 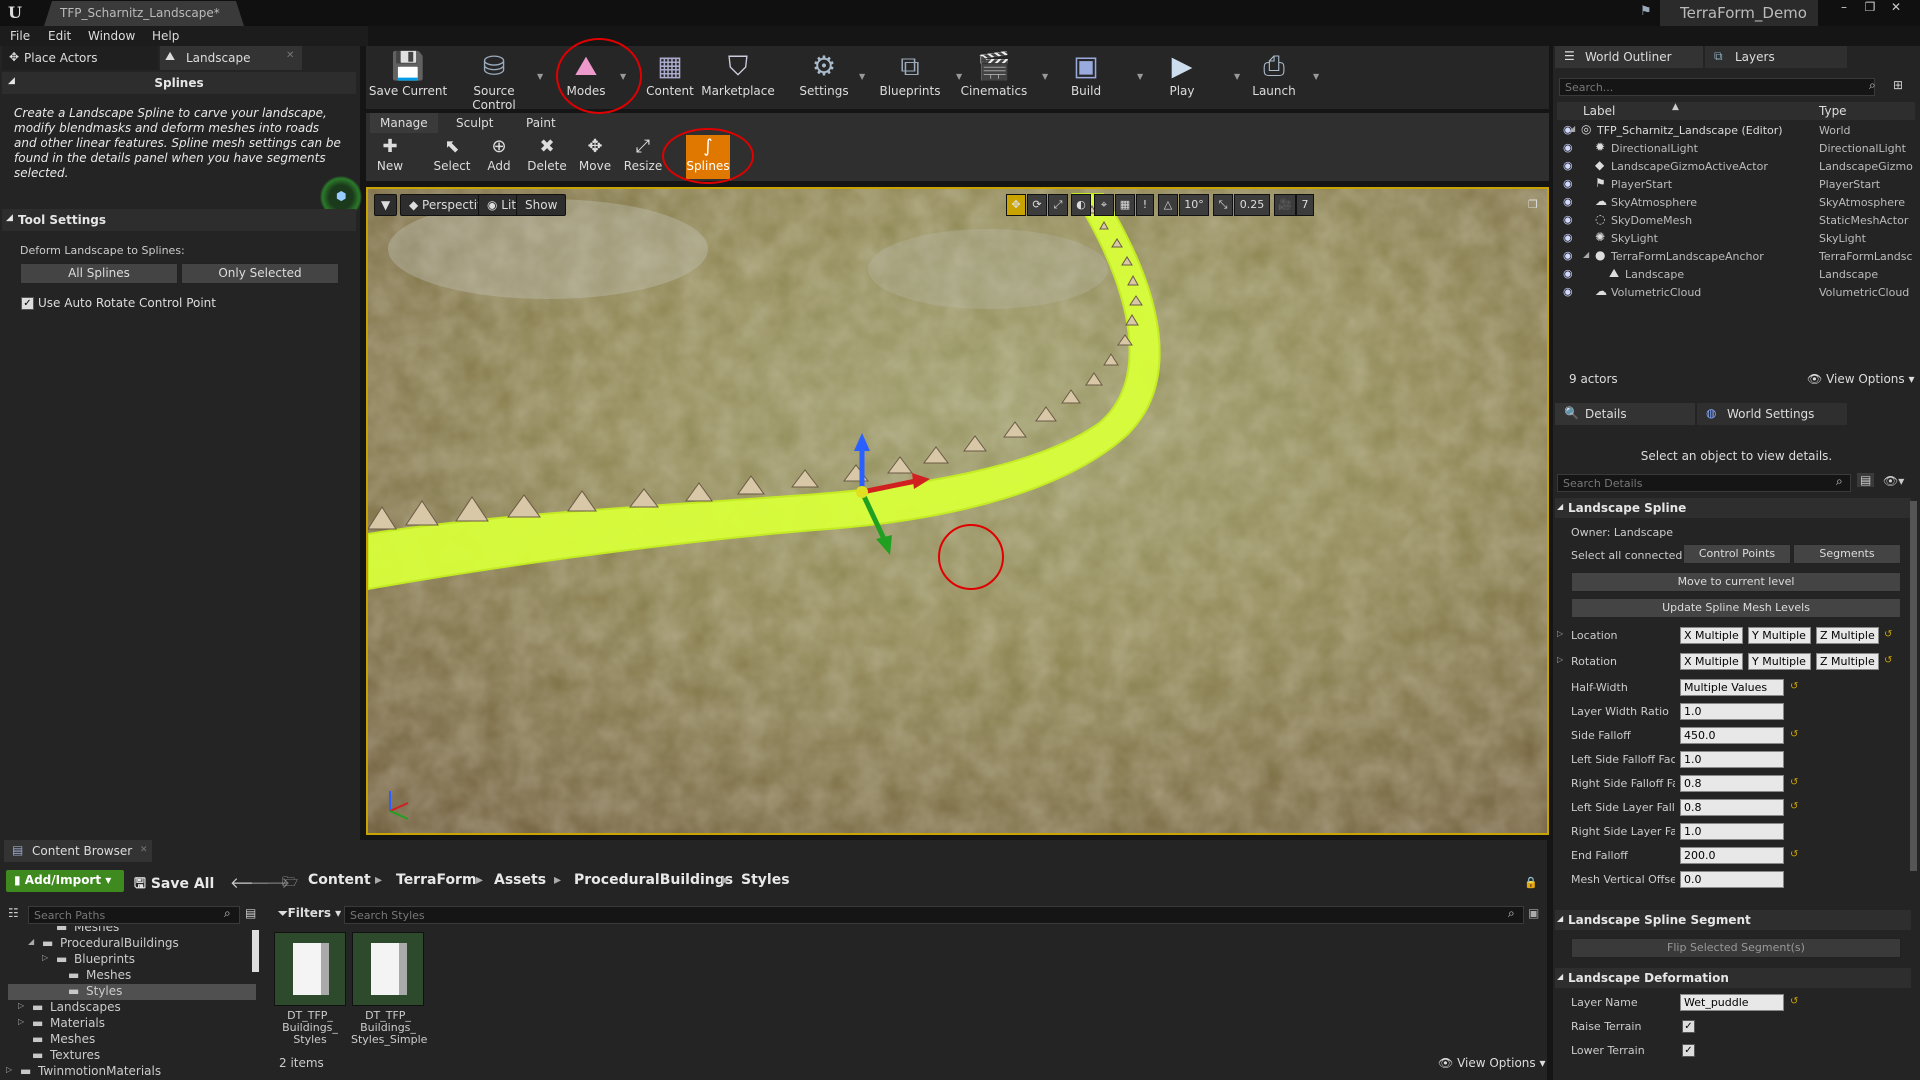 What do you see at coordinates (1779, 635) in the screenshot?
I see `location-y-field: Y Multiple` at bounding box center [1779, 635].